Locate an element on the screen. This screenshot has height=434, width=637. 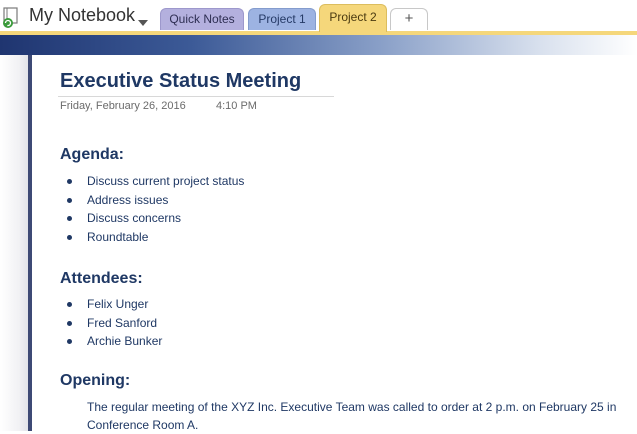
opening-heading: Opening: is located at coordinates (95, 381).